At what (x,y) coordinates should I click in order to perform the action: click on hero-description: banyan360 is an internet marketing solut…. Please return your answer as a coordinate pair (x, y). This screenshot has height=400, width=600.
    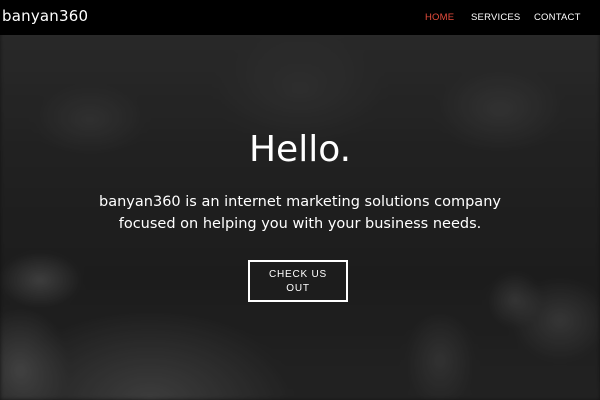
    Looking at the image, I should click on (300, 213).